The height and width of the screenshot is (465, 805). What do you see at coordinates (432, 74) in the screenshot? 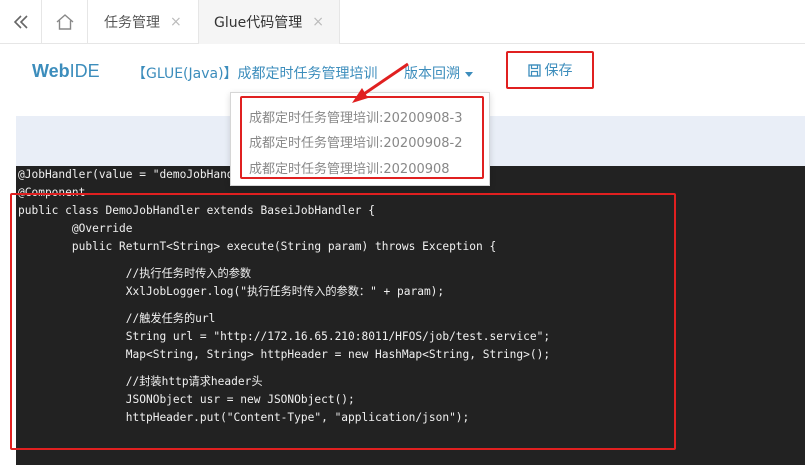
I see `version-history-label: 版本回溯` at bounding box center [432, 74].